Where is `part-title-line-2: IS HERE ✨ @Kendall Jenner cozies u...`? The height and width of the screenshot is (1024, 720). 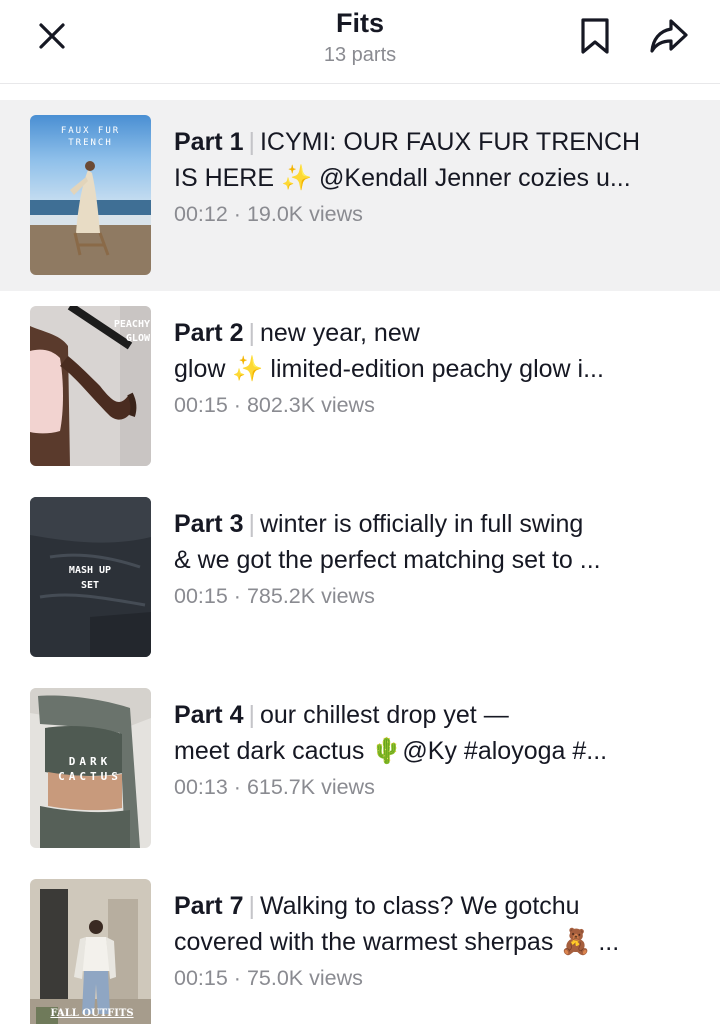 part-title-line-2: IS HERE ✨ @Kendall Jenner cozies u... is located at coordinates (402, 178).